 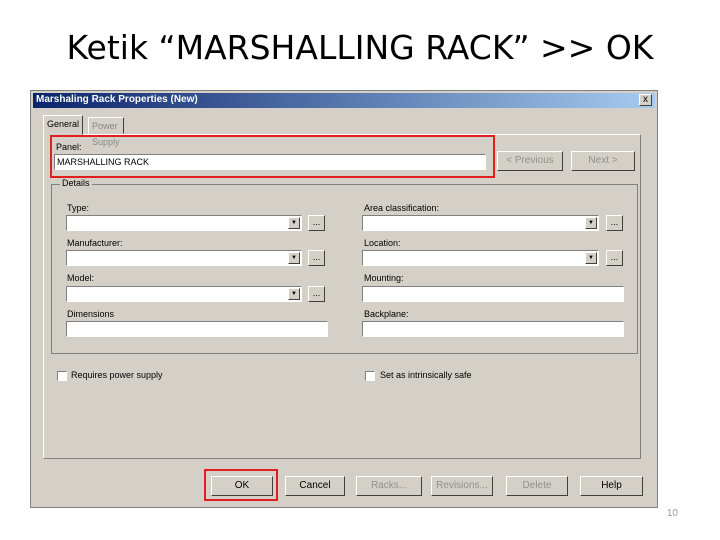 What do you see at coordinates (95, 243) in the screenshot?
I see `manufacturer-label: Manufacturer:` at bounding box center [95, 243].